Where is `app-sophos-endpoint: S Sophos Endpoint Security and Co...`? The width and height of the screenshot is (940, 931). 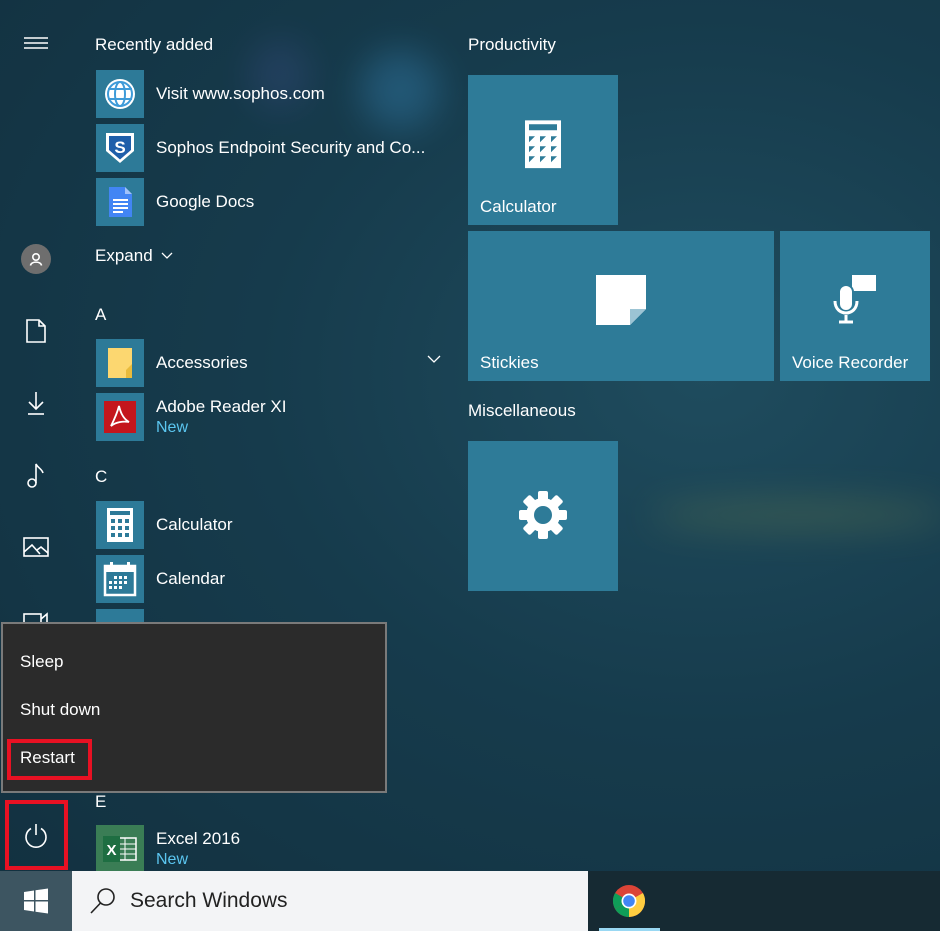
app-sophos-endpoint: S Sophos Endpoint Security and Co... is located at coordinates (268, 148).